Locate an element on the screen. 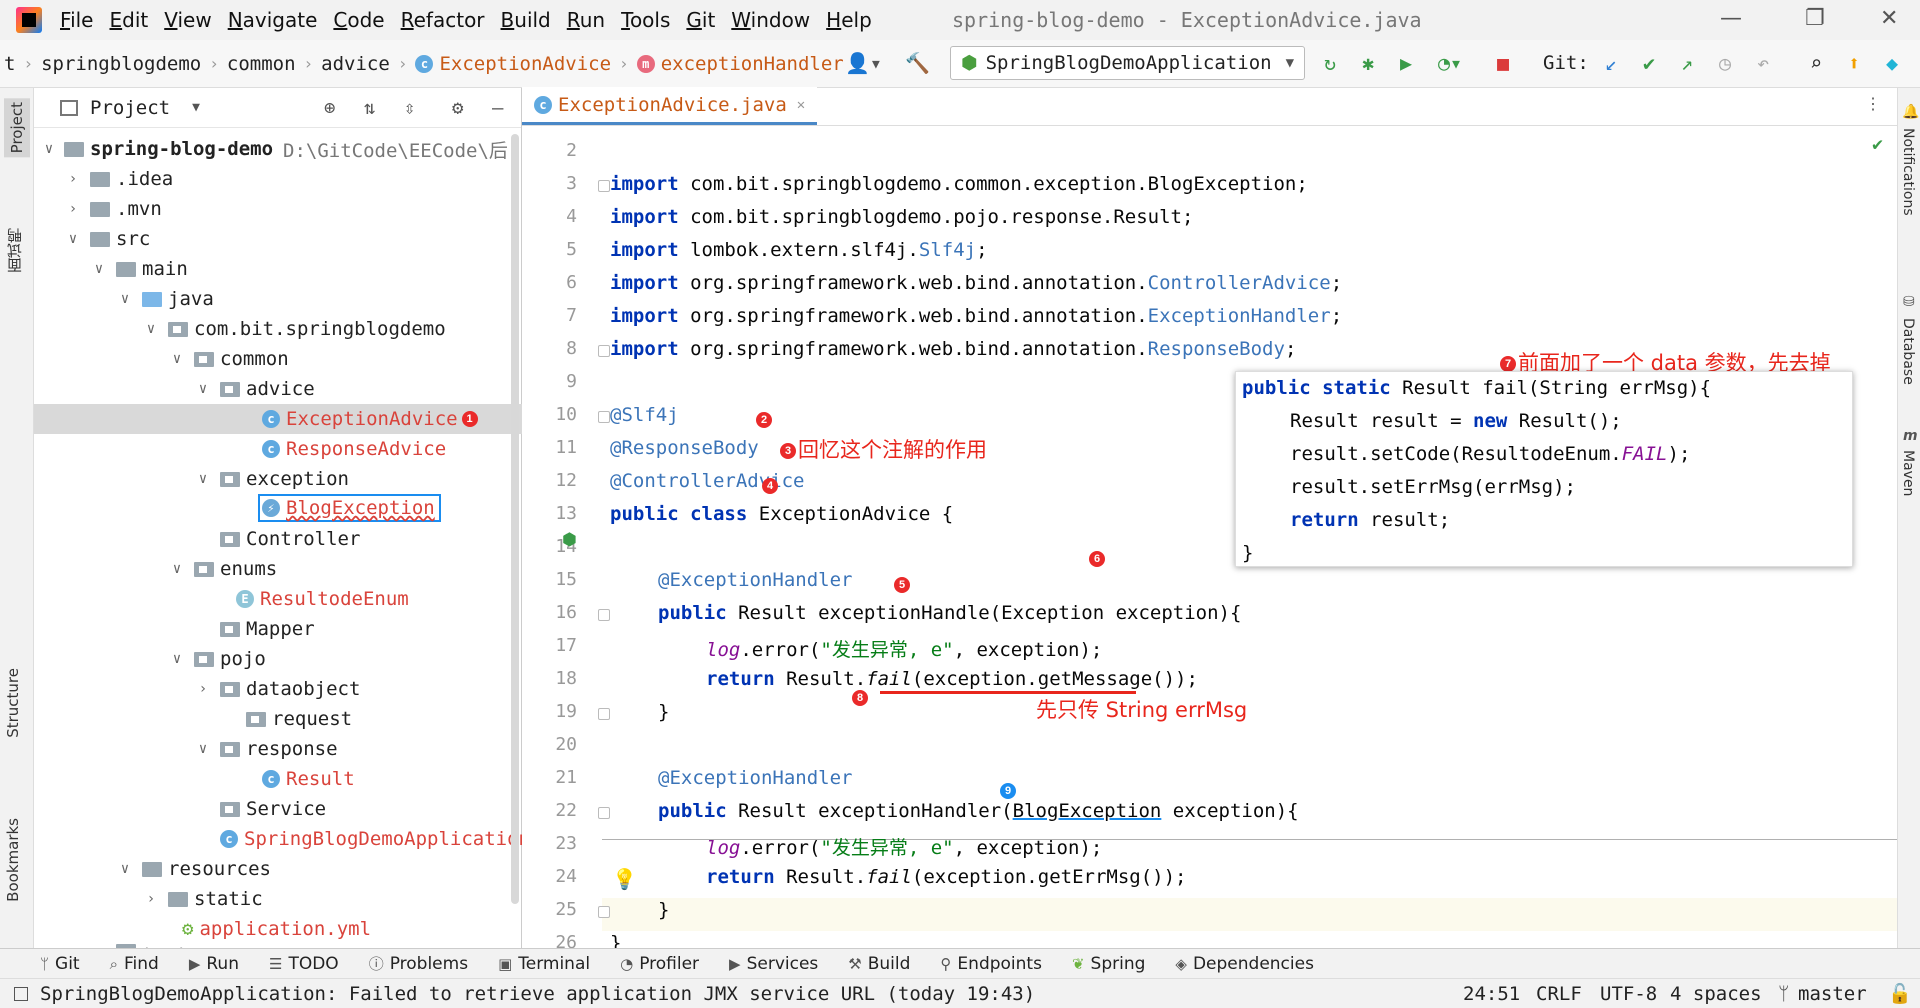 This screenshot has width=1920, height=1008. tree-item-common: ∨ common is located at coordinates (228, 359).